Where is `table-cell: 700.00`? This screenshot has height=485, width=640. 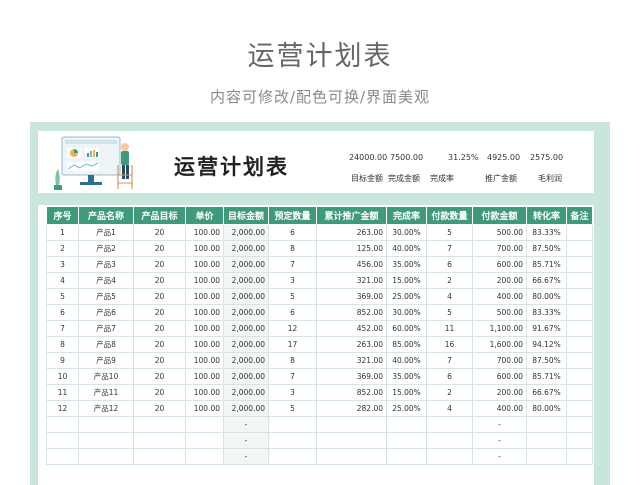 table-cell: 700.00 is located at coordinates (499, 248).